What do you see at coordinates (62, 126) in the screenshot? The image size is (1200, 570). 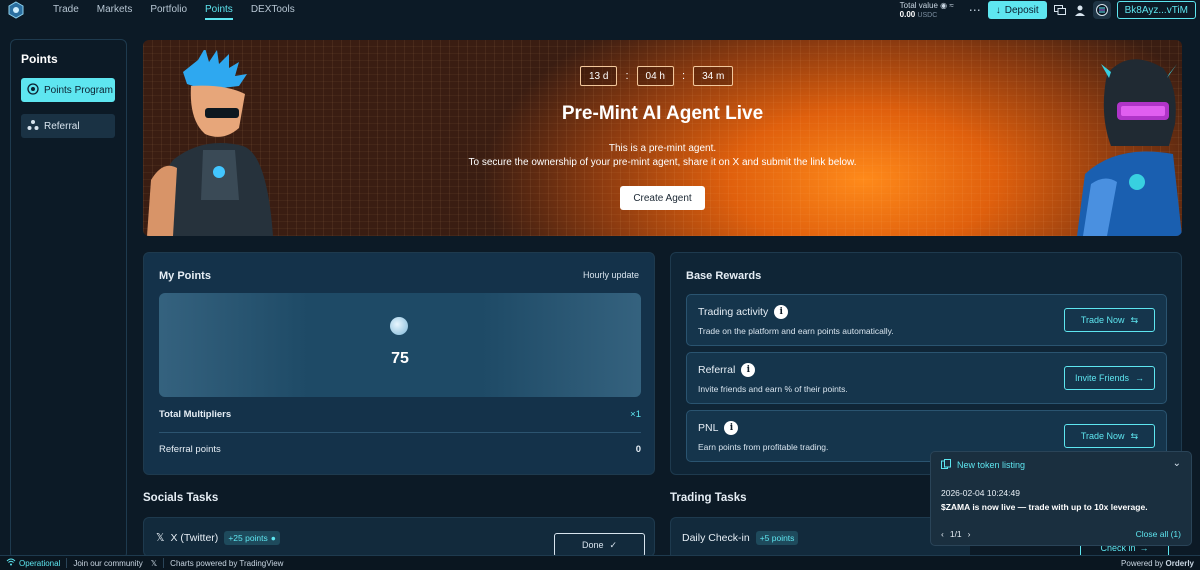 I see `sidebar-item-label: Referral` at bounding box center [62, 126].